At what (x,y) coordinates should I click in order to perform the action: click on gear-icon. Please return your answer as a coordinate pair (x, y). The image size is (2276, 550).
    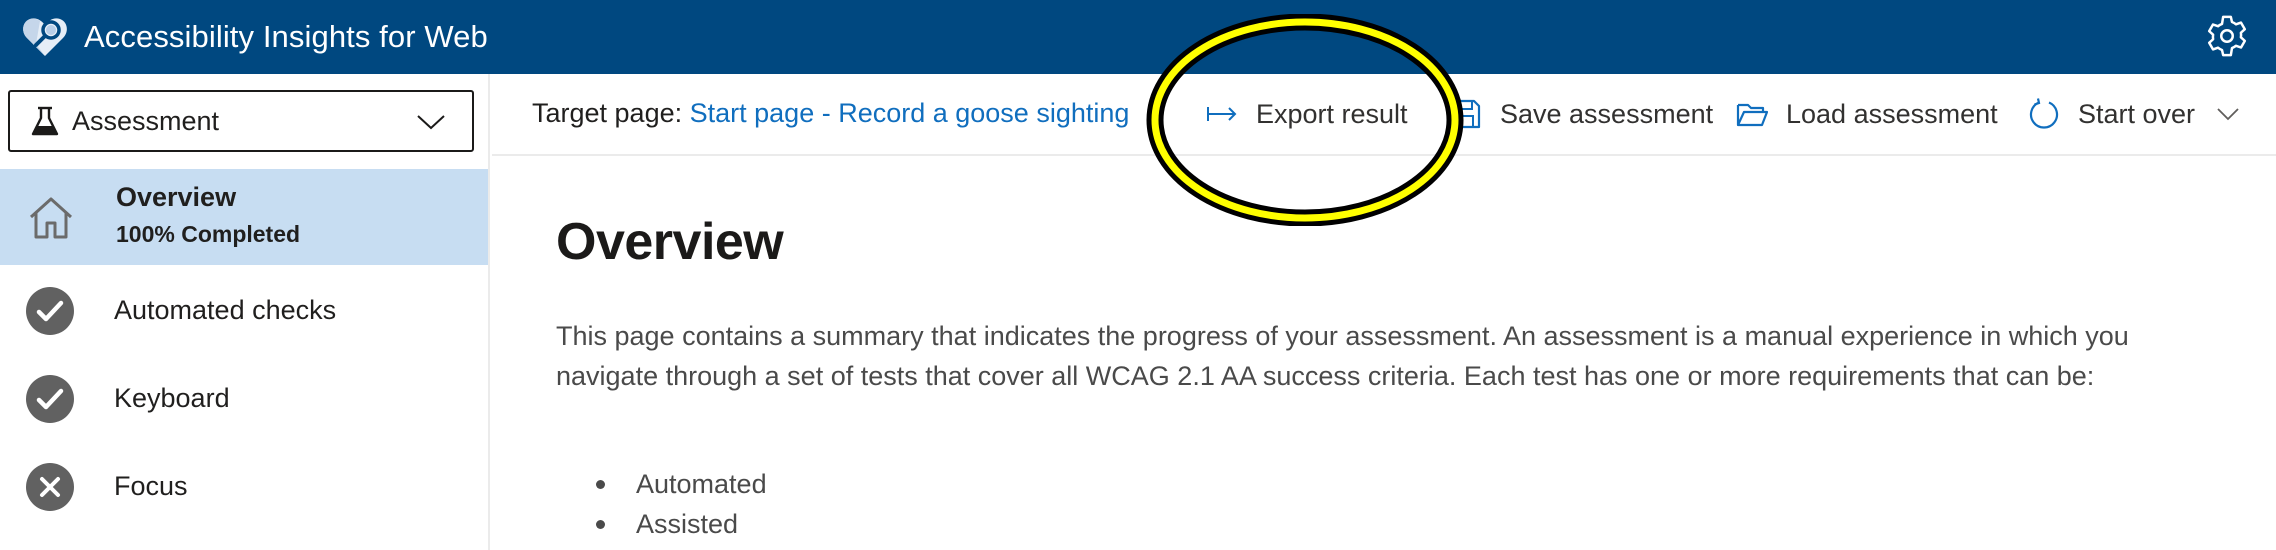
    Looking at the image, I should click on (2227, 36).